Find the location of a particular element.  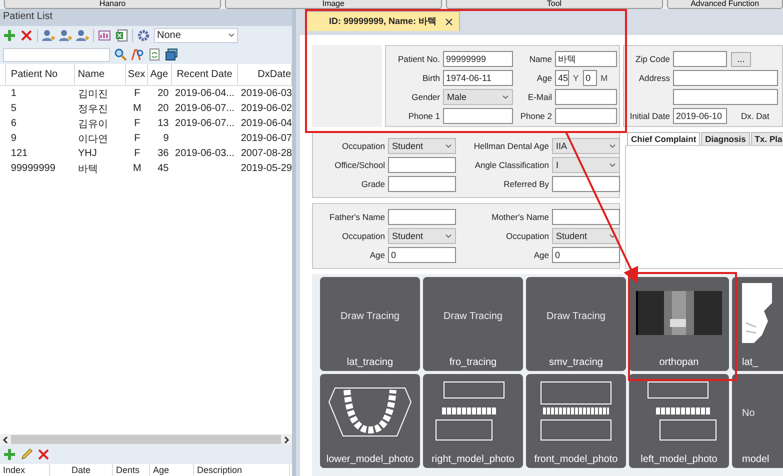

dropdown: Male is located at coordinates (478, 97).